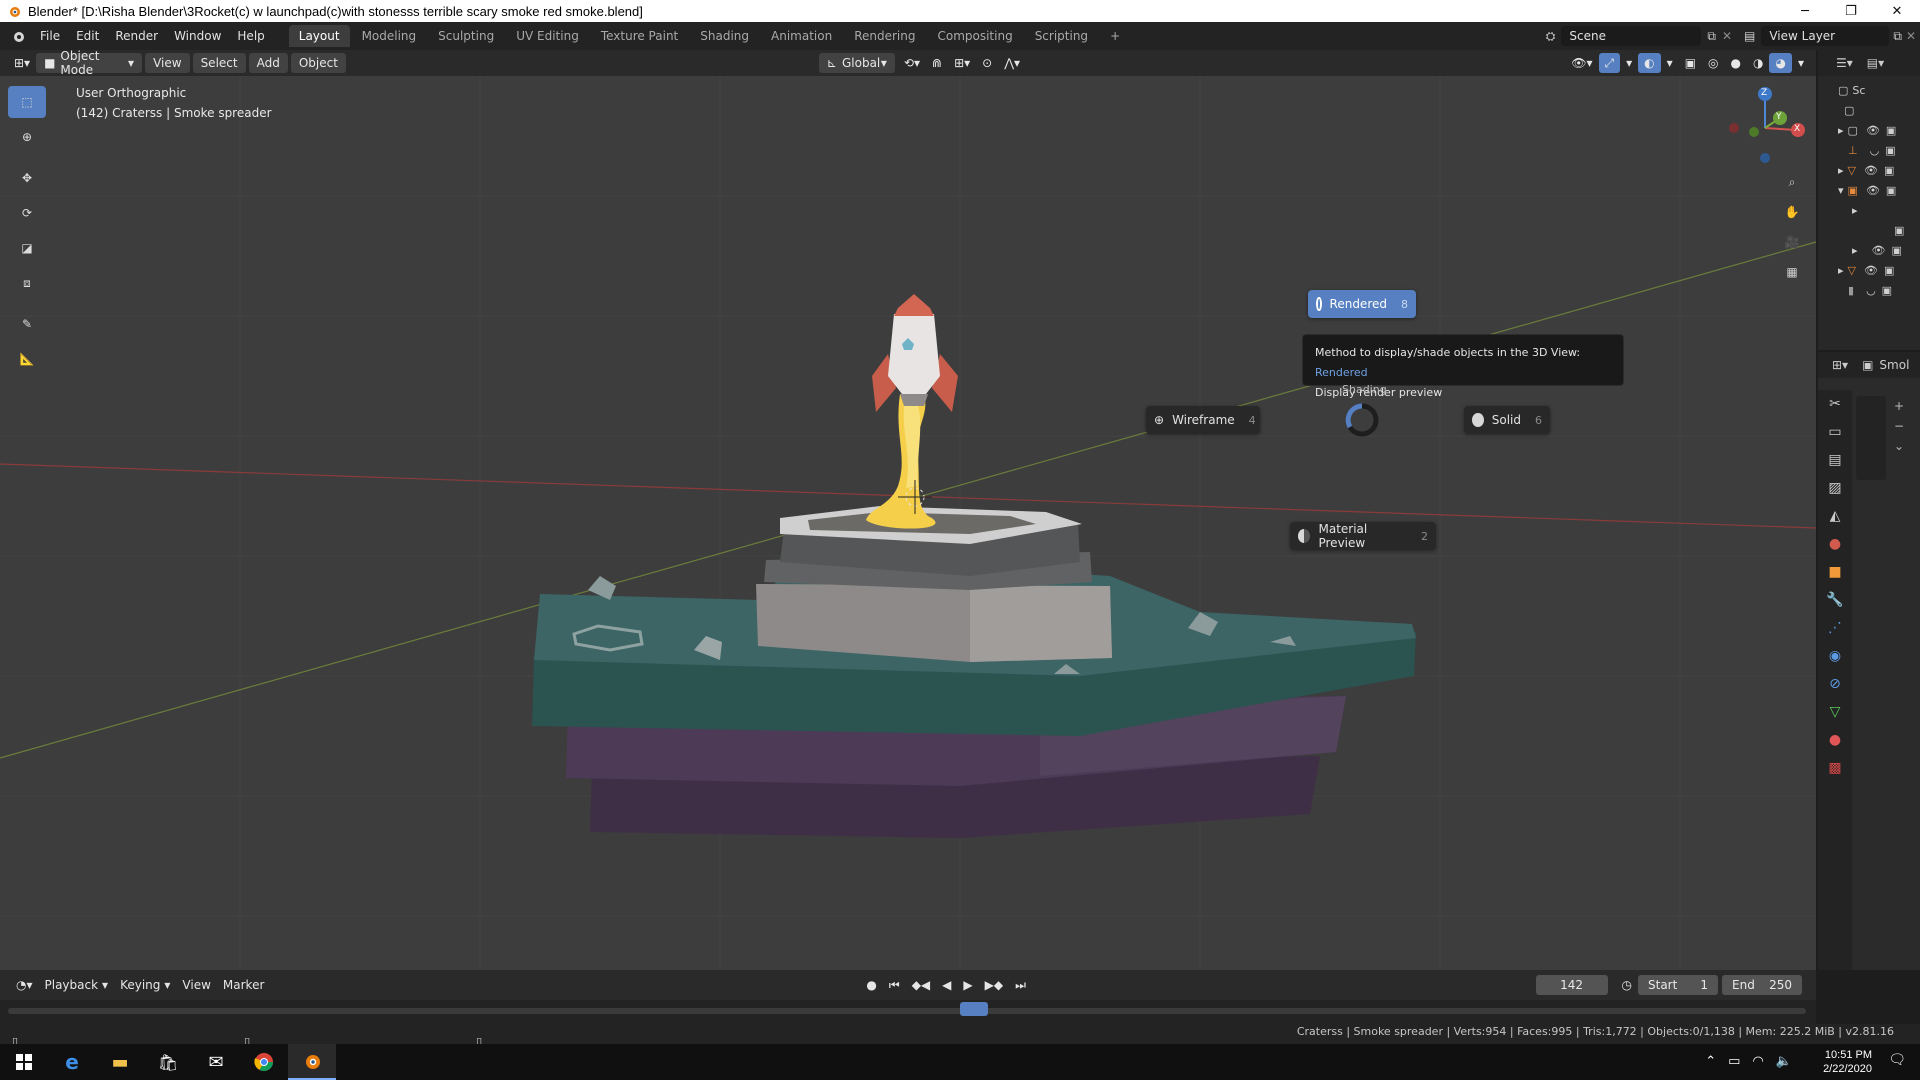  Describe the element at coordinates (22, 63) in the screenshot. I see `editor-type-icon: ⊞▾` at that location.